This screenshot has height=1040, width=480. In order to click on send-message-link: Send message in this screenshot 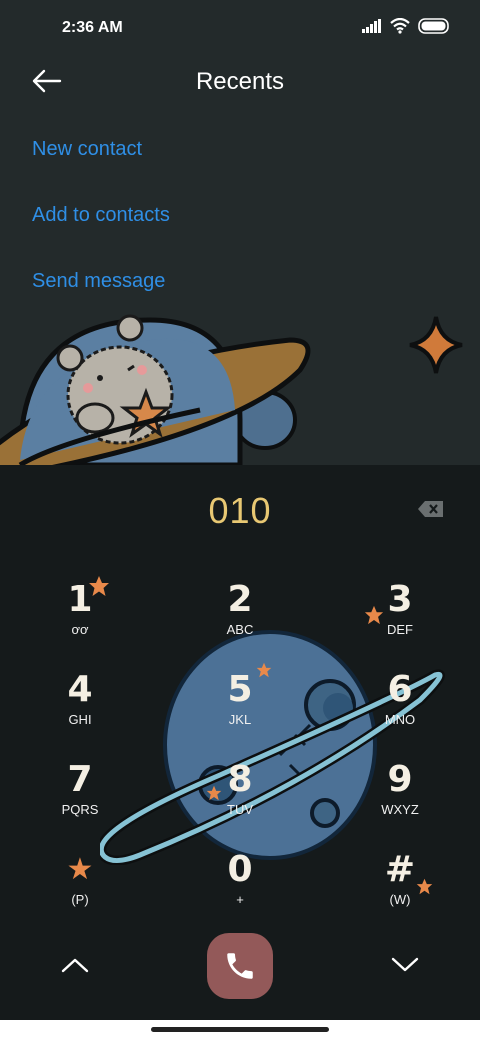, I will do `click(98, 281)`.